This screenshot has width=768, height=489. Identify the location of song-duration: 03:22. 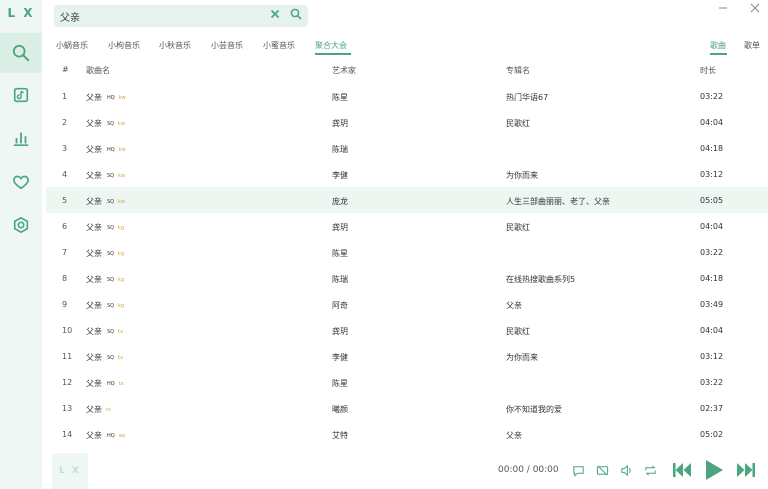
(712, 382).